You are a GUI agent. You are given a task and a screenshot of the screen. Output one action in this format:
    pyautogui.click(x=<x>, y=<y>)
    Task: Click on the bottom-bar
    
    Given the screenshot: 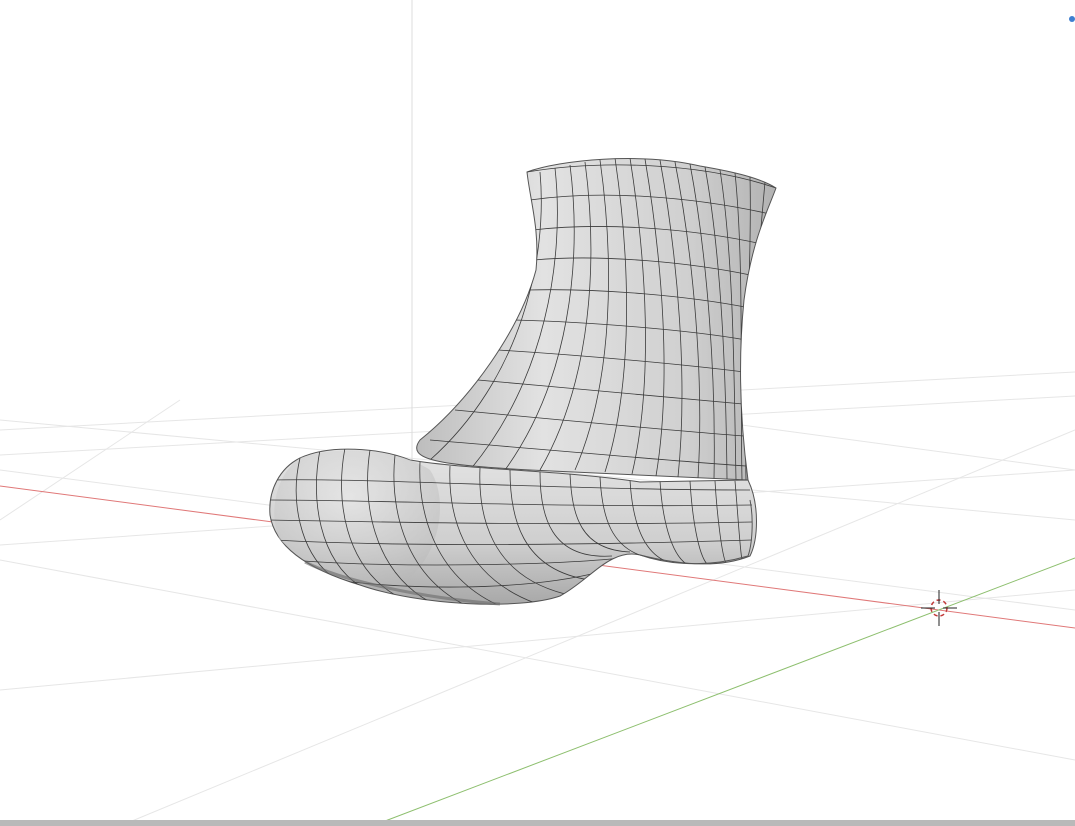 What is the action you would take?
    pyautogui.click(x=537, y=823)
    